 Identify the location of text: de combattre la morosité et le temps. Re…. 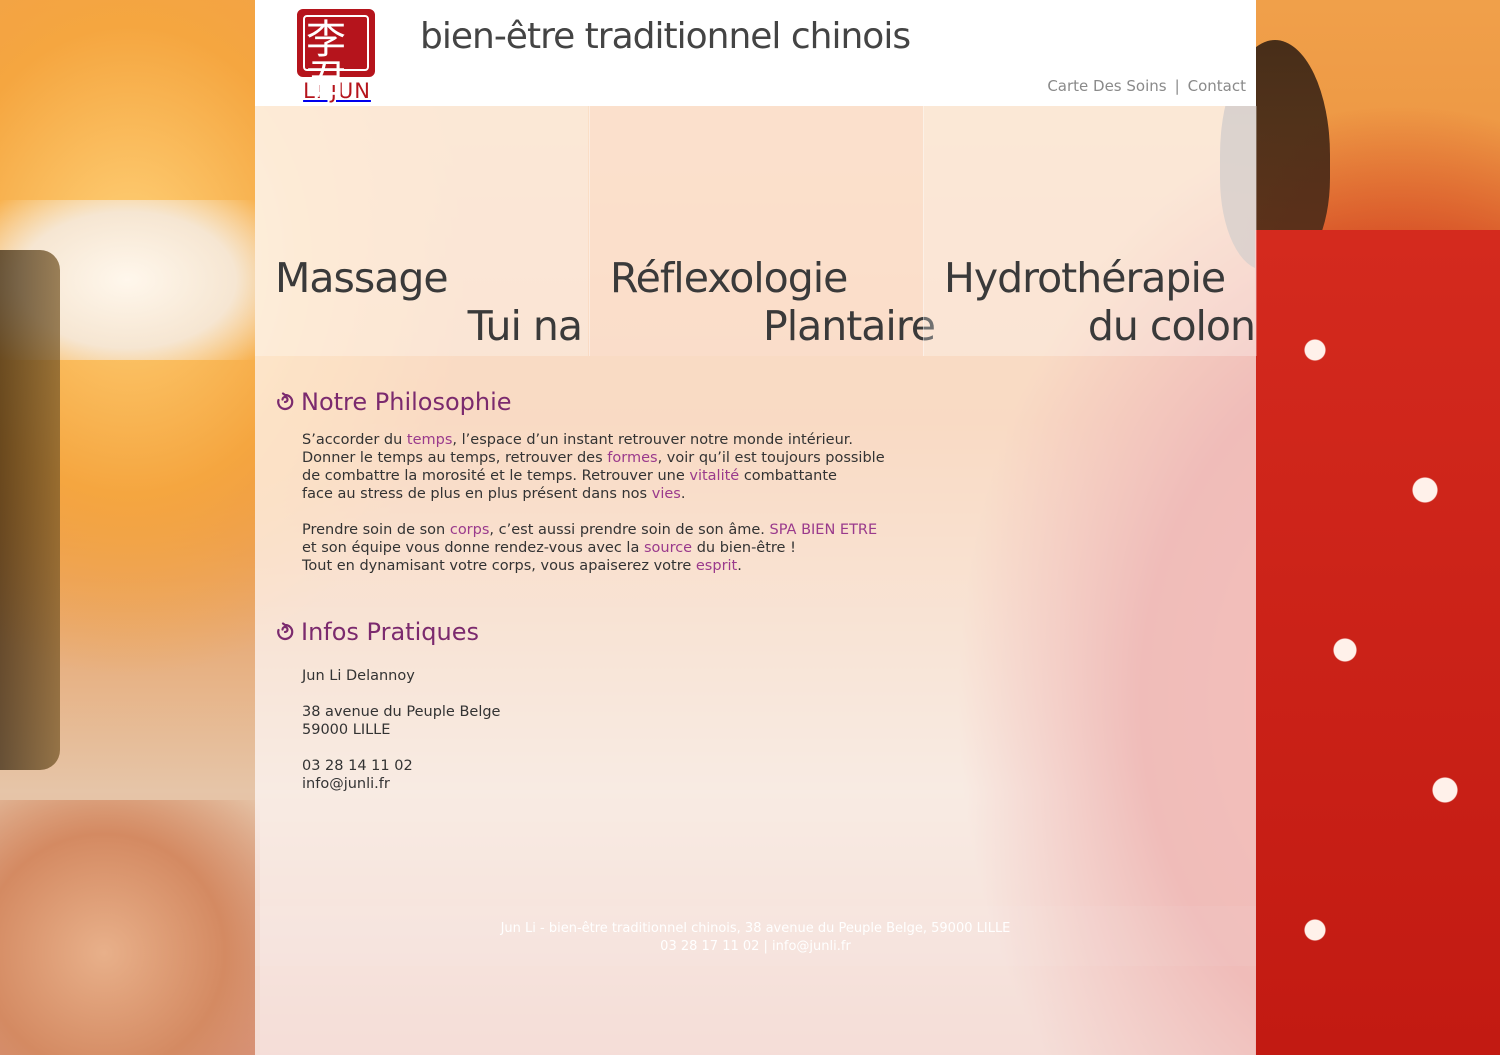
(496, 476).